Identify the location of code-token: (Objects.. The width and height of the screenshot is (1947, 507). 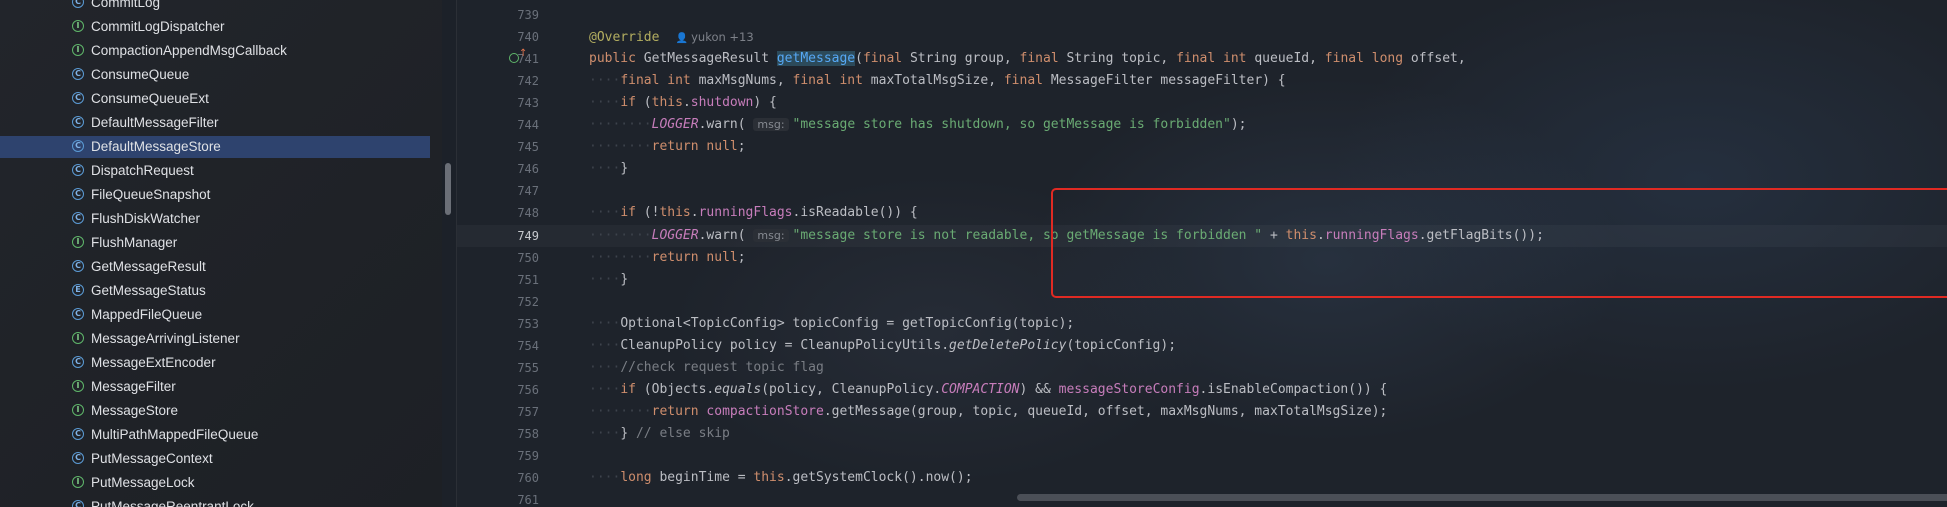
(679, 389).